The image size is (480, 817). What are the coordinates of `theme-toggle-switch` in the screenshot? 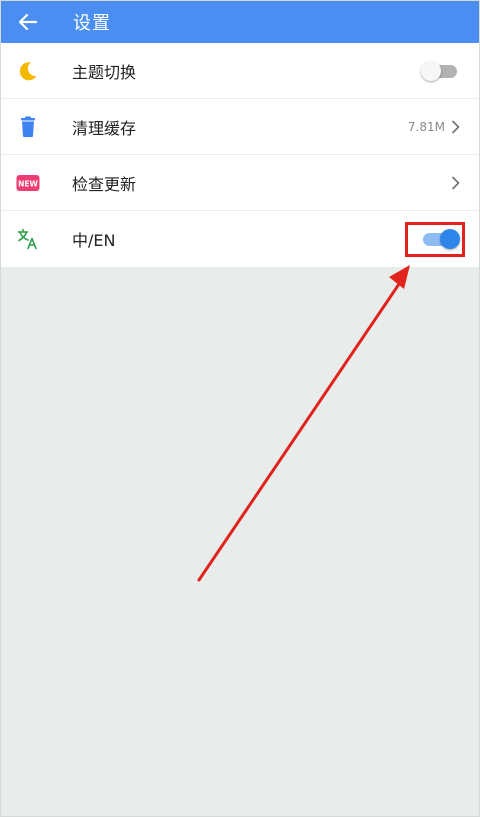 It's located at (441, 71).